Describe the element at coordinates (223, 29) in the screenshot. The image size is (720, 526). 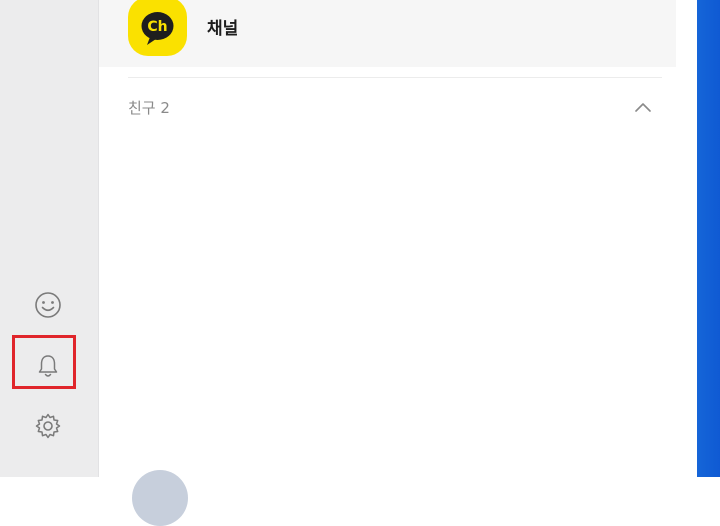
I see `channel-label: 채널` at that location.